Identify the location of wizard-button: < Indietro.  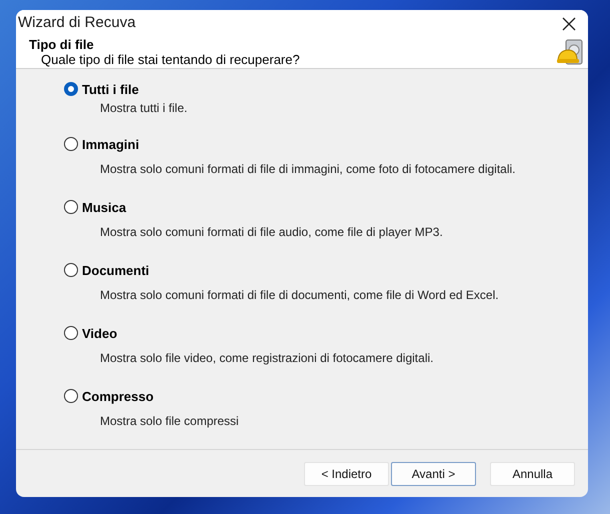
(346, 474).